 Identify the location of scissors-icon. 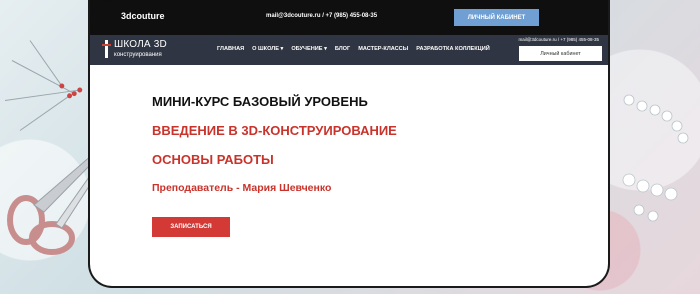
(52, 204).